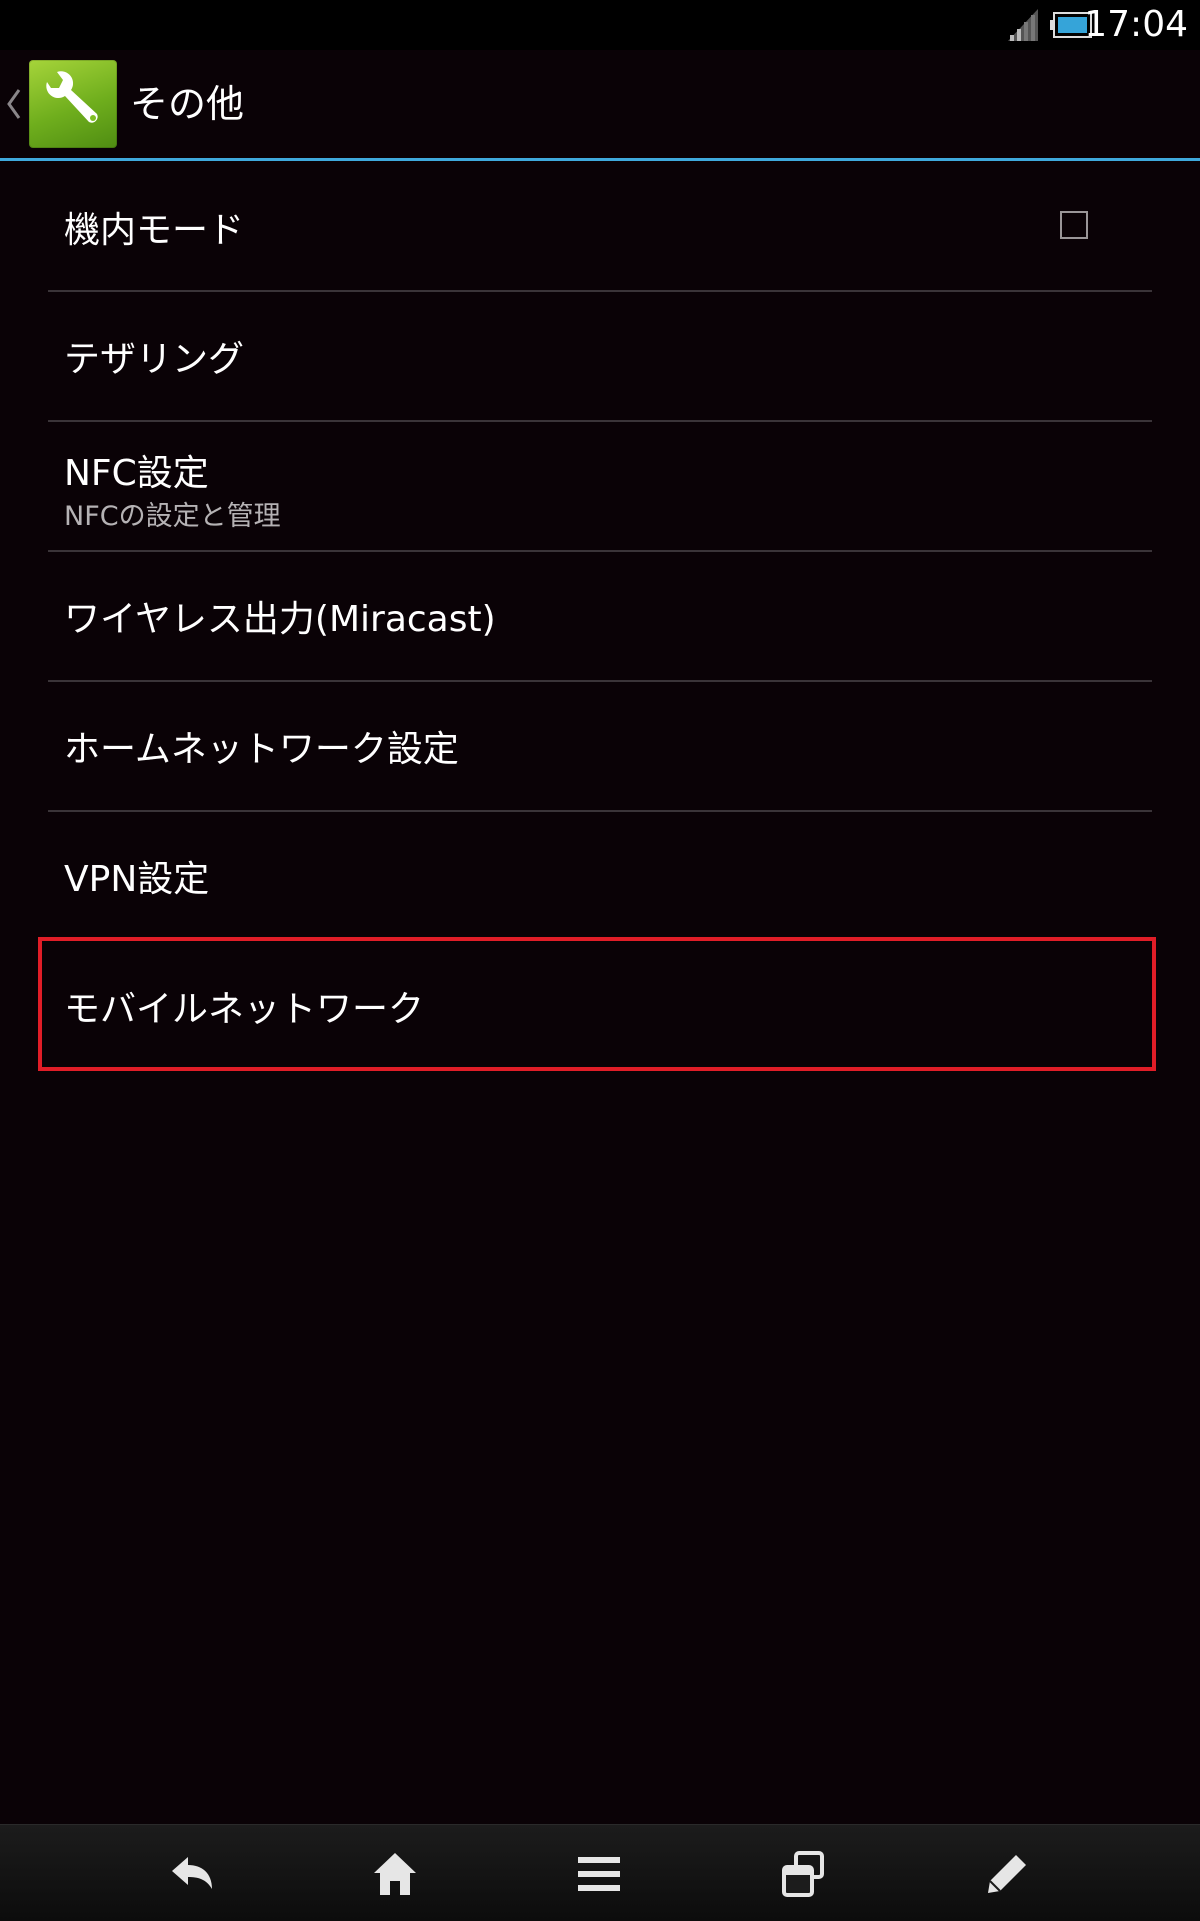  Describe the element at coordinates (193, 1874) in the screenshot. I see `back-icon` at that location.